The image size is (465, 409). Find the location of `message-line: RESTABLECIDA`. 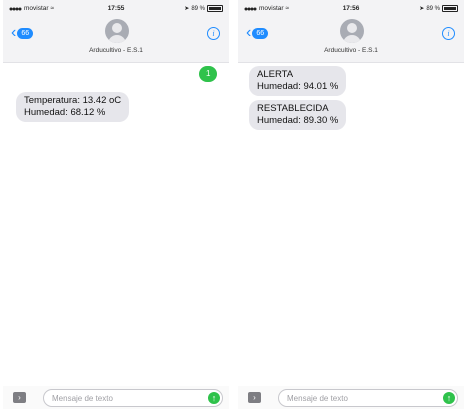

message-line: RESTABLECIDA is located at coordinates (293, 108).